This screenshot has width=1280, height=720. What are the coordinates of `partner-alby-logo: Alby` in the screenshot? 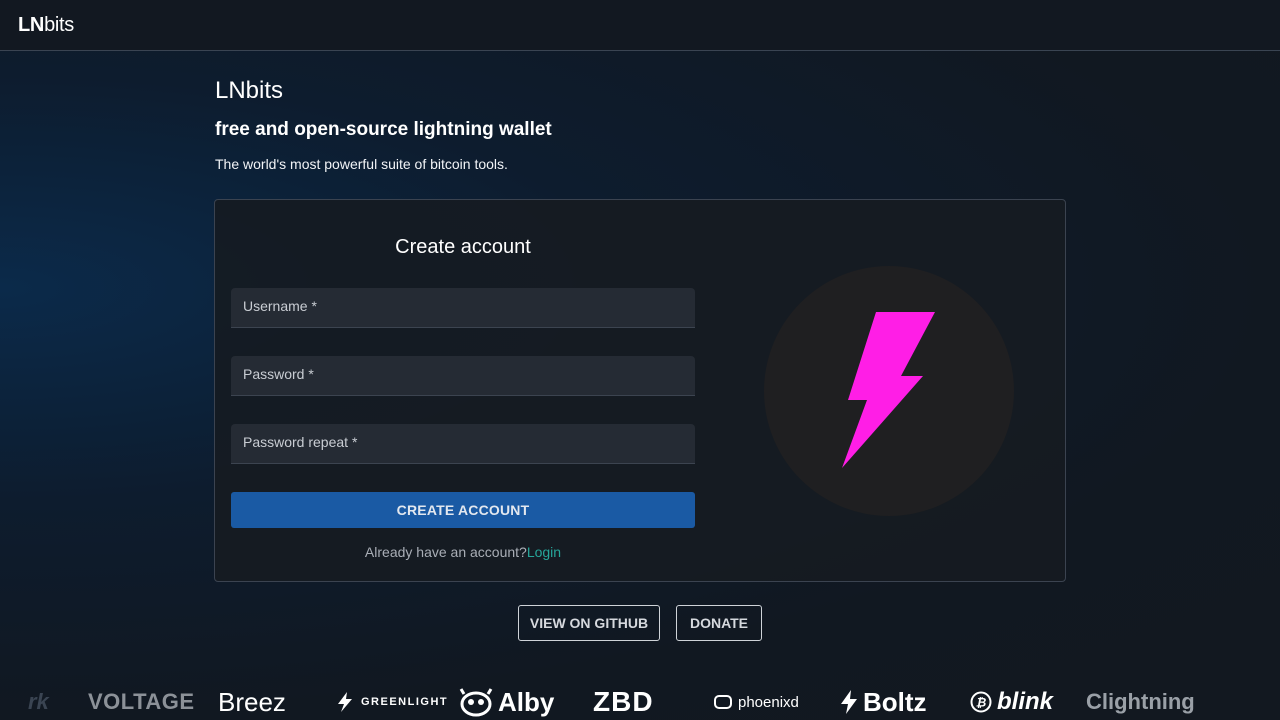 It's located at (506, 702).